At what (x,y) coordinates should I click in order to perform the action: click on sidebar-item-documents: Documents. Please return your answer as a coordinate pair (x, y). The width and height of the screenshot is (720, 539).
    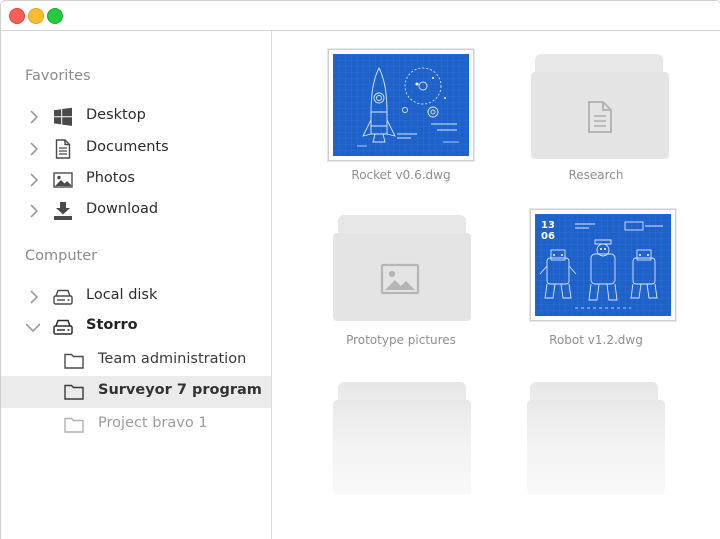
    Looking at the image, I should click on (136, 149).